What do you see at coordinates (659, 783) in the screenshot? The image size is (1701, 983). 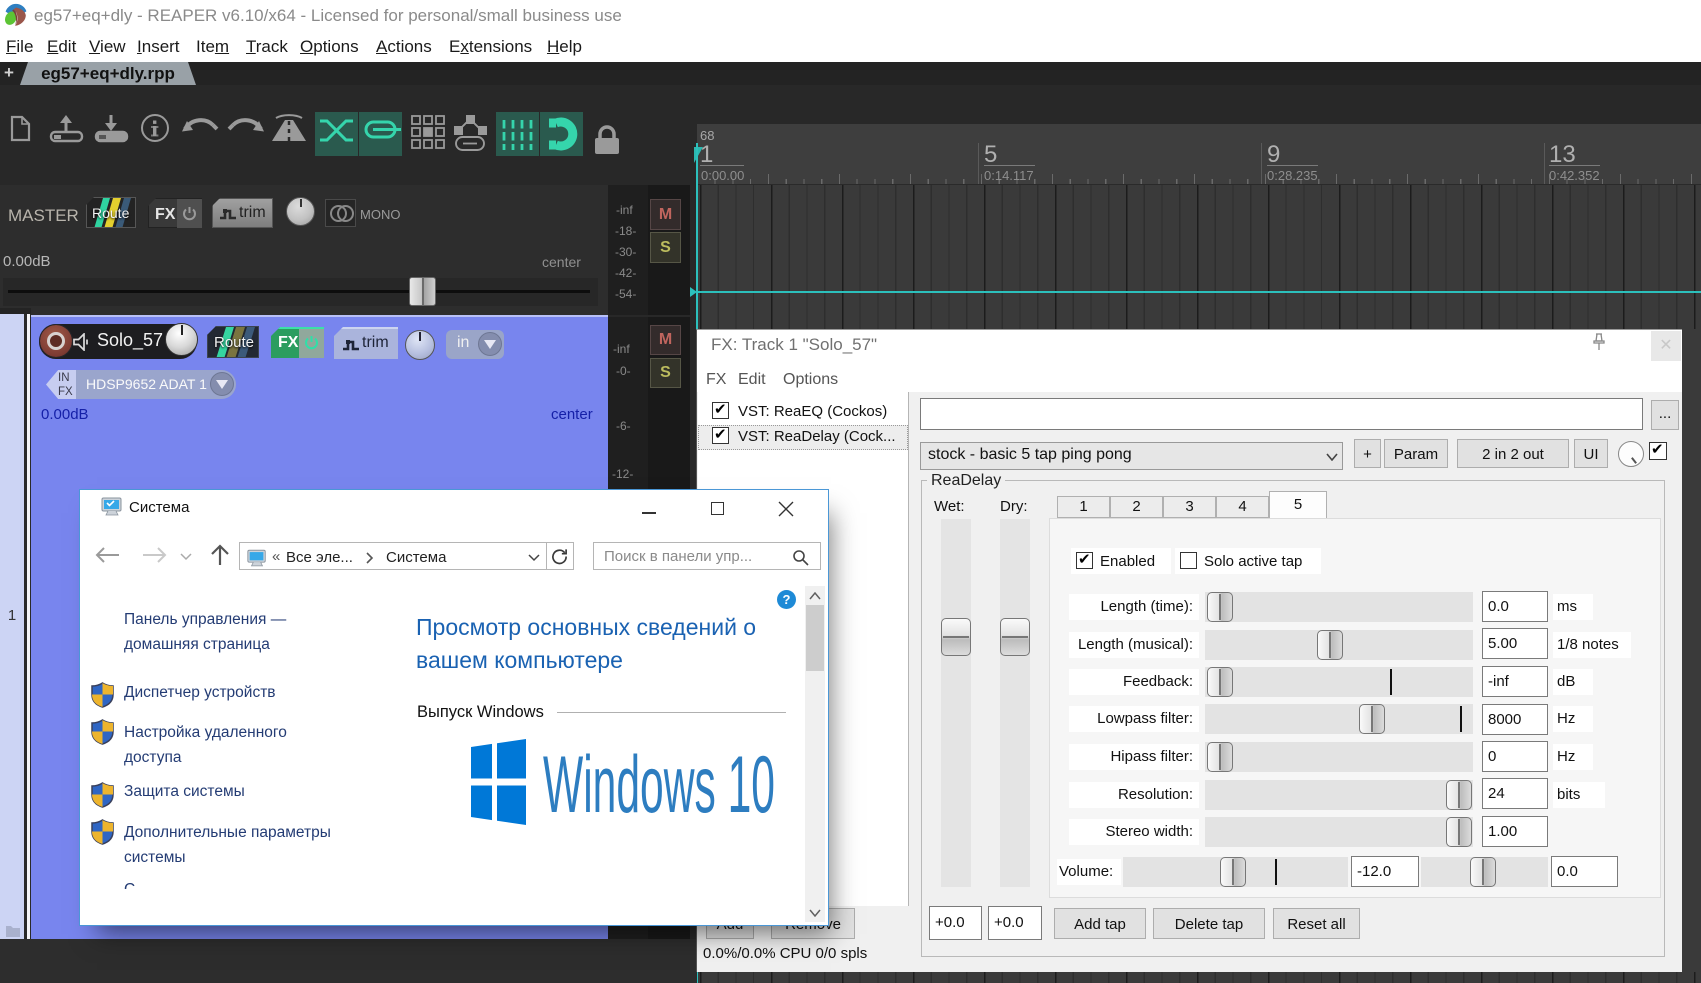 I see `svg-text: Windows 10` at bounding box center [659, 783].